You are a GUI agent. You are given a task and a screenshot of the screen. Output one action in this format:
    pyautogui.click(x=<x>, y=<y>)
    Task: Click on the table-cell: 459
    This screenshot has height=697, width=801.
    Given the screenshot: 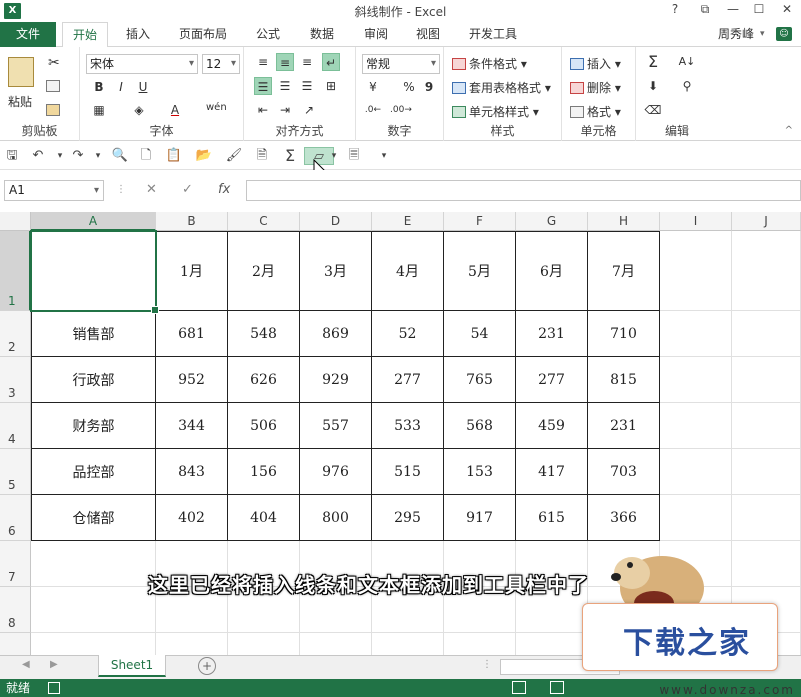 What is the action you would take?
    pyautogui.click(x=552, y=426)
    